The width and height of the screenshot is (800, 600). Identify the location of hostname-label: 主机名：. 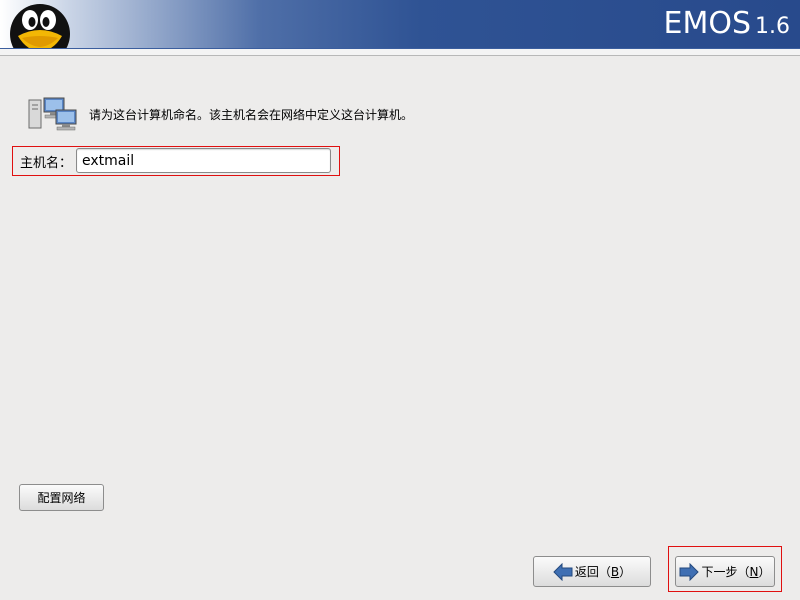
(46, 163).